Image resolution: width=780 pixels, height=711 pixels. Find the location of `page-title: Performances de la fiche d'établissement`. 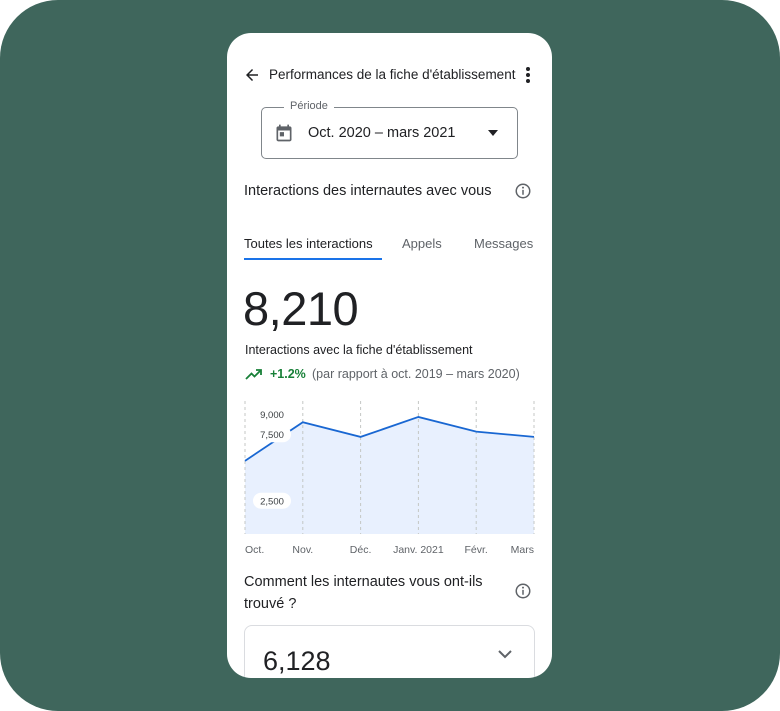

page-title: Performances de la fiche d'établissement is located at coordinates (392, 74).